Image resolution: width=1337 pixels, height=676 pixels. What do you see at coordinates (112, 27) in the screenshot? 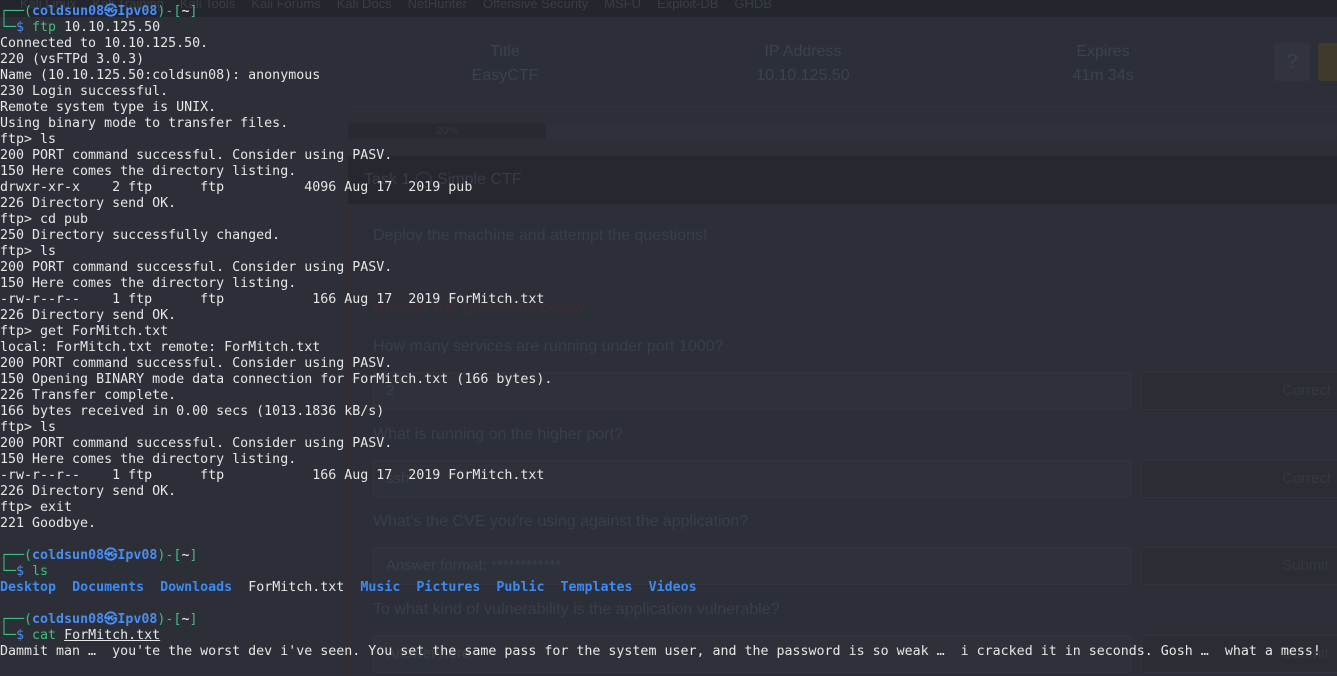
I see `command-args: 10.10.125.50` at bounding box center [112, 27].